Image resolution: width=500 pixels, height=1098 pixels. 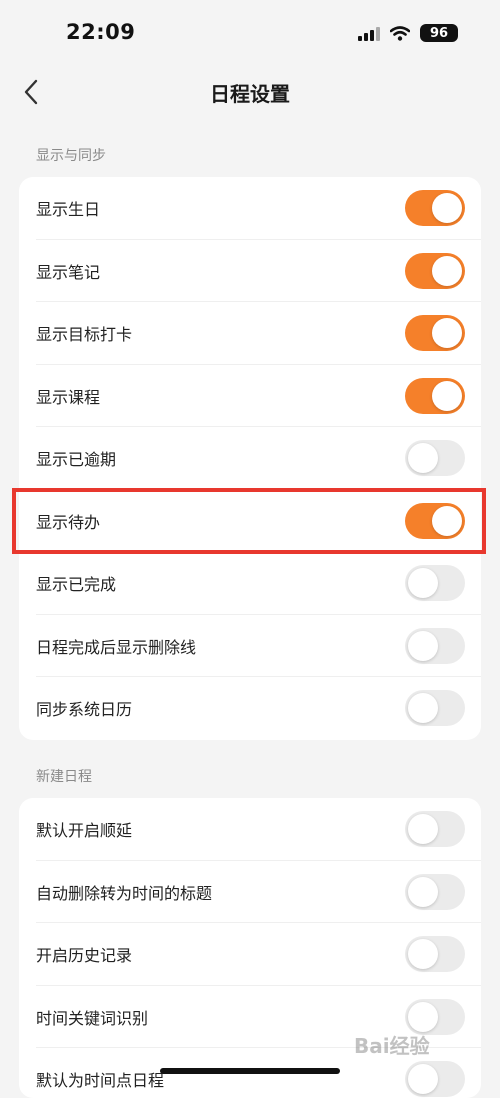 I want to click on battery-icon: 96, so click(x=439, y=33).